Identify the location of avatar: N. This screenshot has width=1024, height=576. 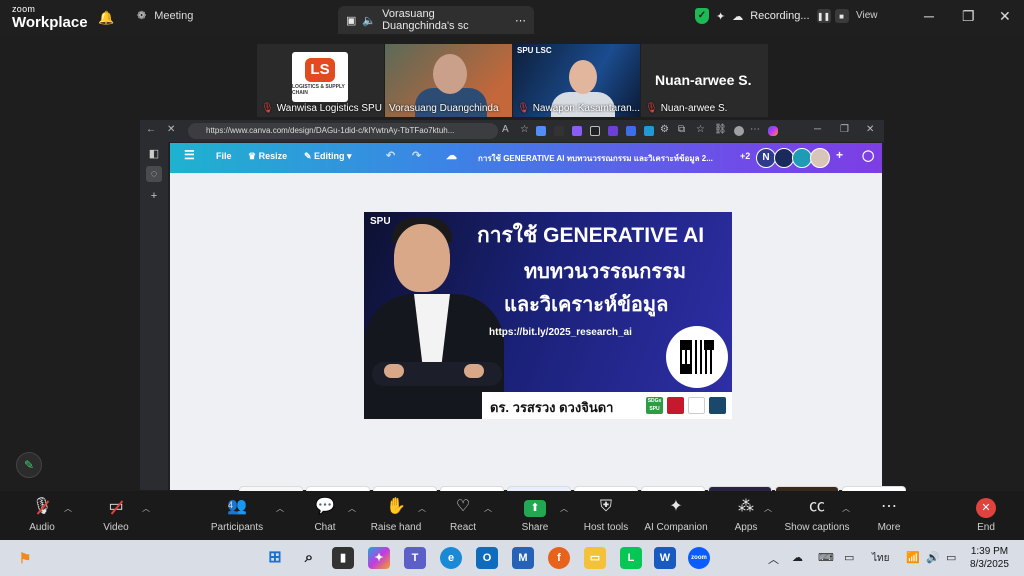
(766, 158).